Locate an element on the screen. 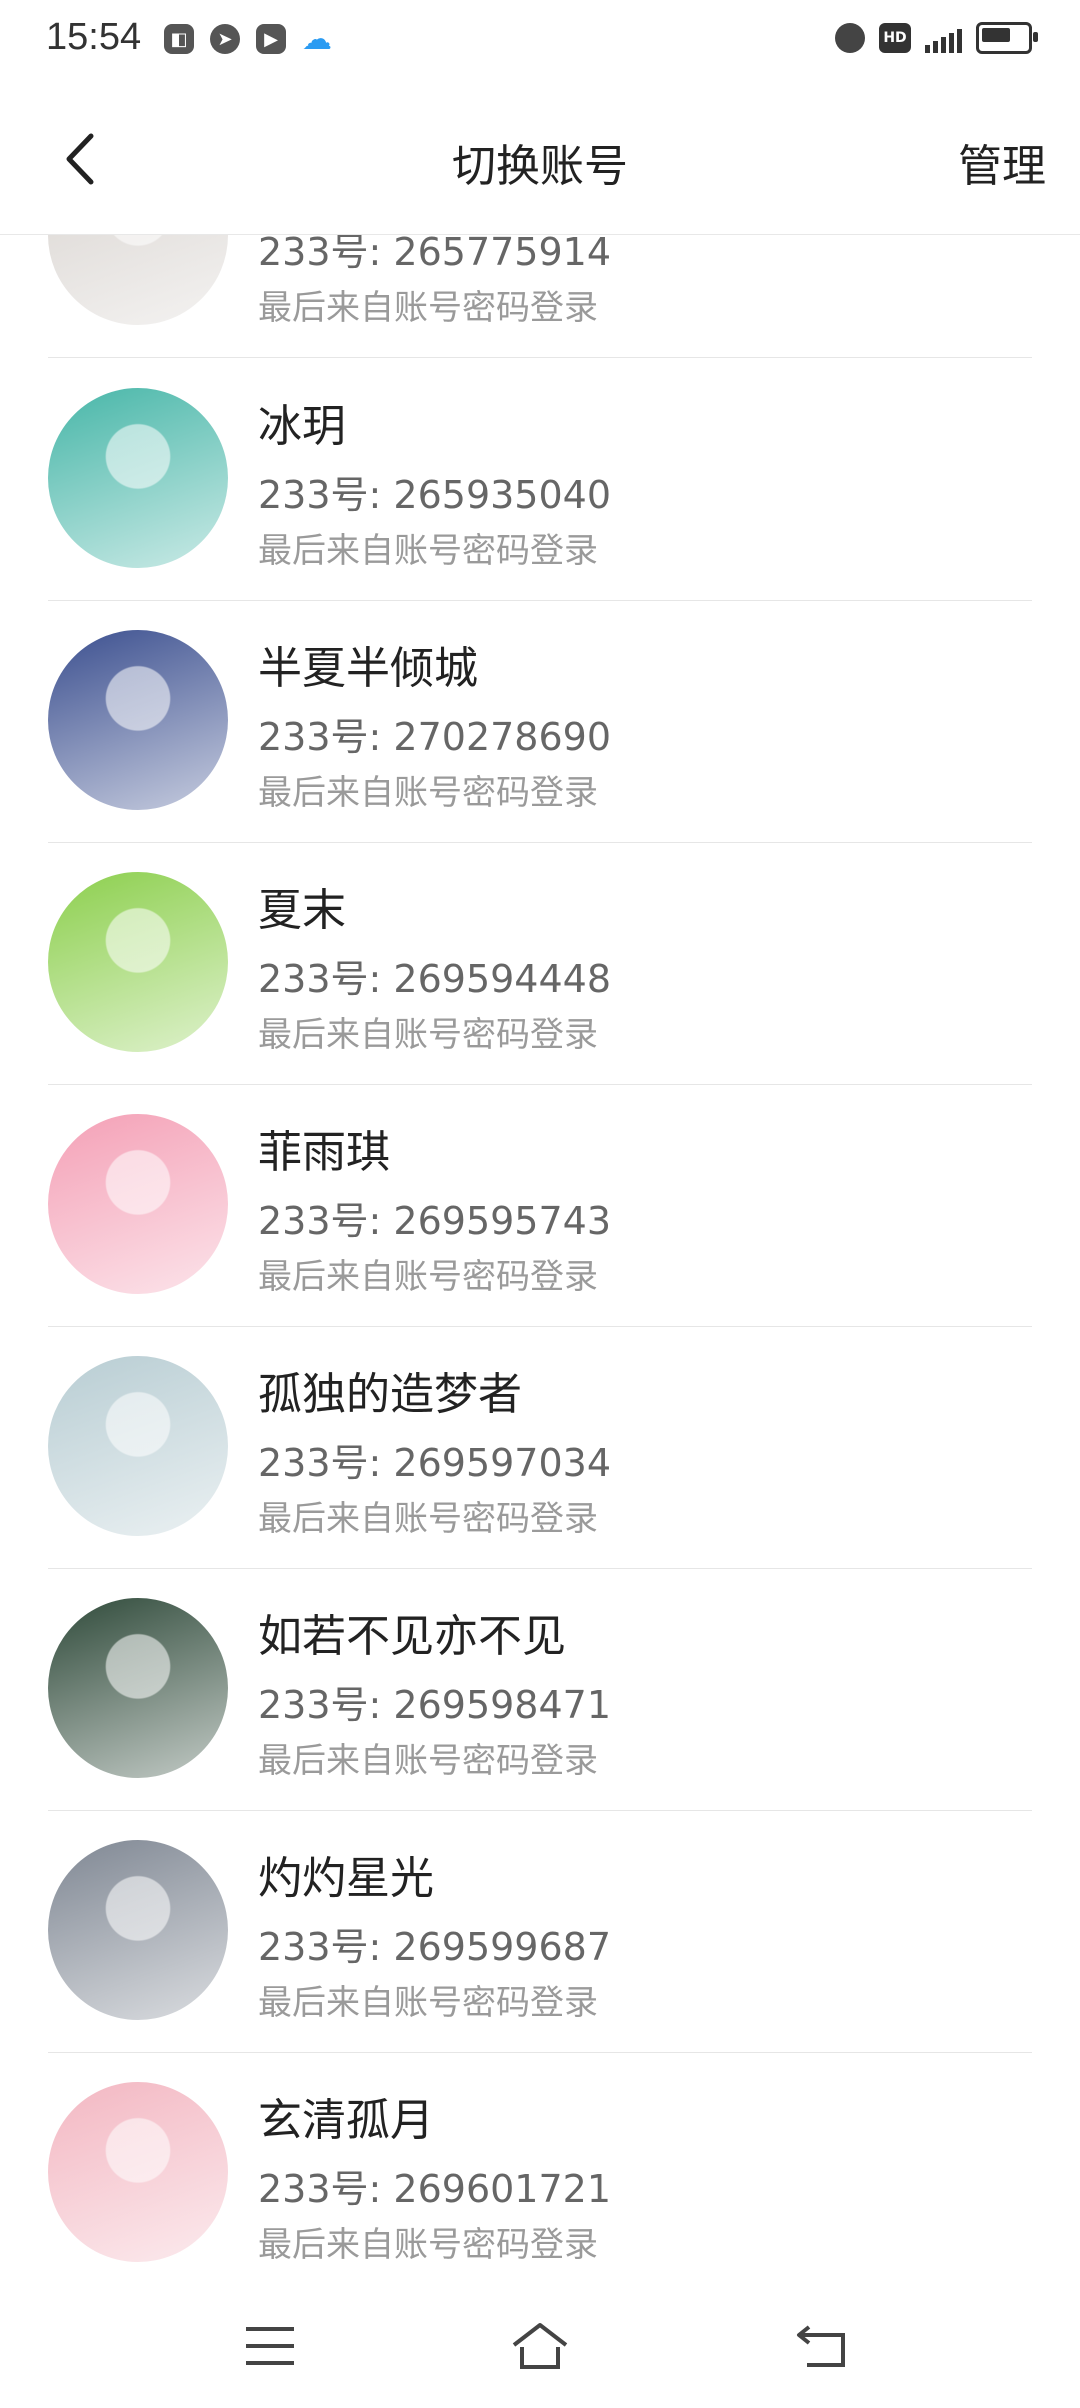 The height and width of the screenshot is (2408, 1080). account-name: 菲雨琪 is located at coordinates (324, 1152).